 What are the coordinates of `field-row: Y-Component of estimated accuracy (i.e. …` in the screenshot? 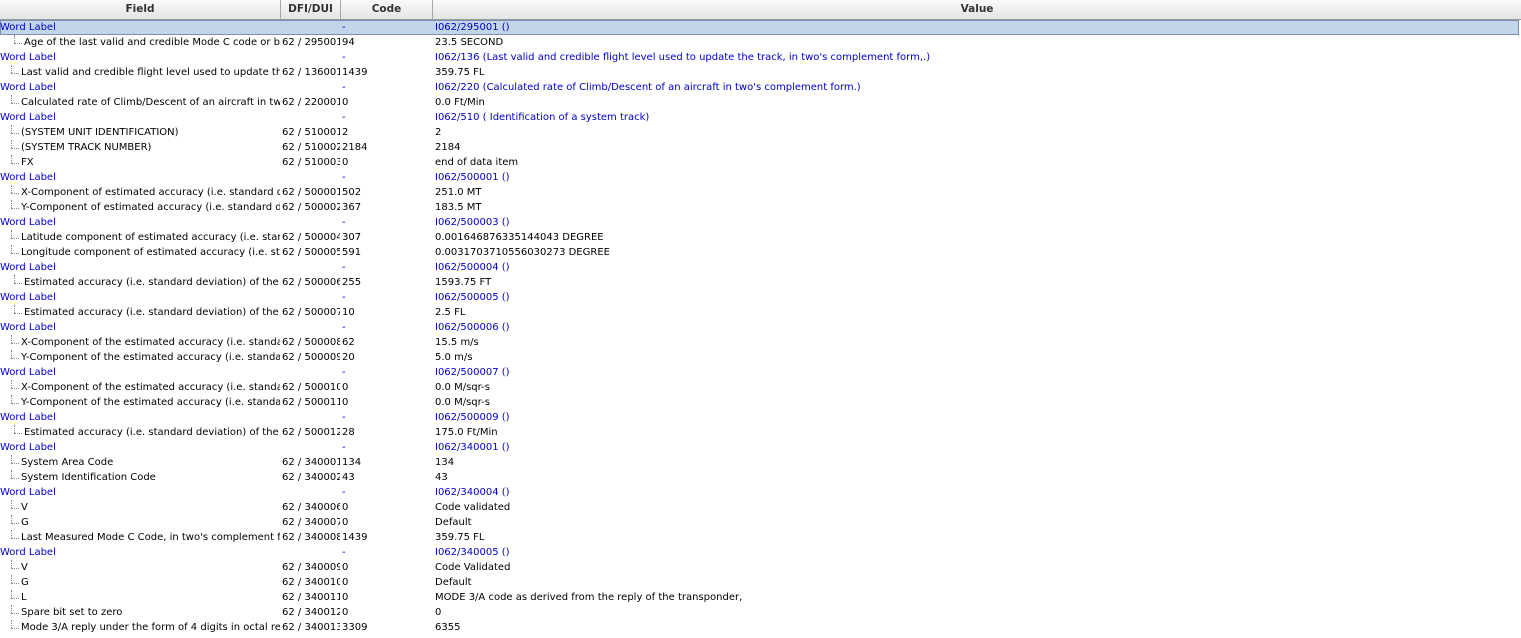 It's located at (760, 207).